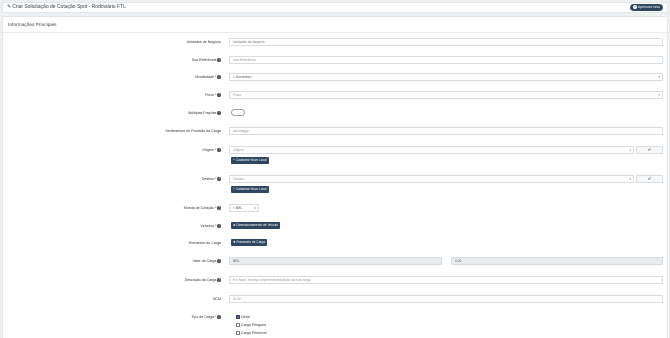 Image resolution: width=670 pixels, height=338 pixels. I want to click on valor-label: Valor da Carga i, so click(206, 261).